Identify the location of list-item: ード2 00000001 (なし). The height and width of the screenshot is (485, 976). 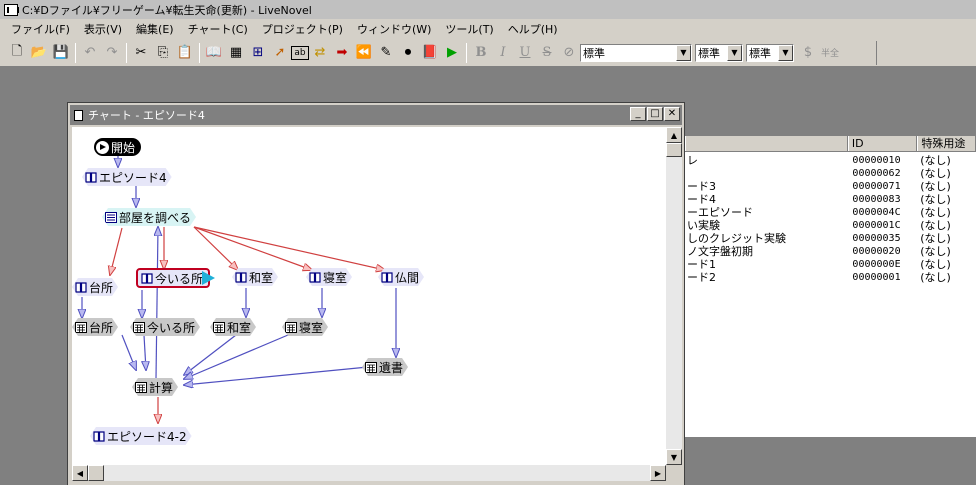
(830, 277).